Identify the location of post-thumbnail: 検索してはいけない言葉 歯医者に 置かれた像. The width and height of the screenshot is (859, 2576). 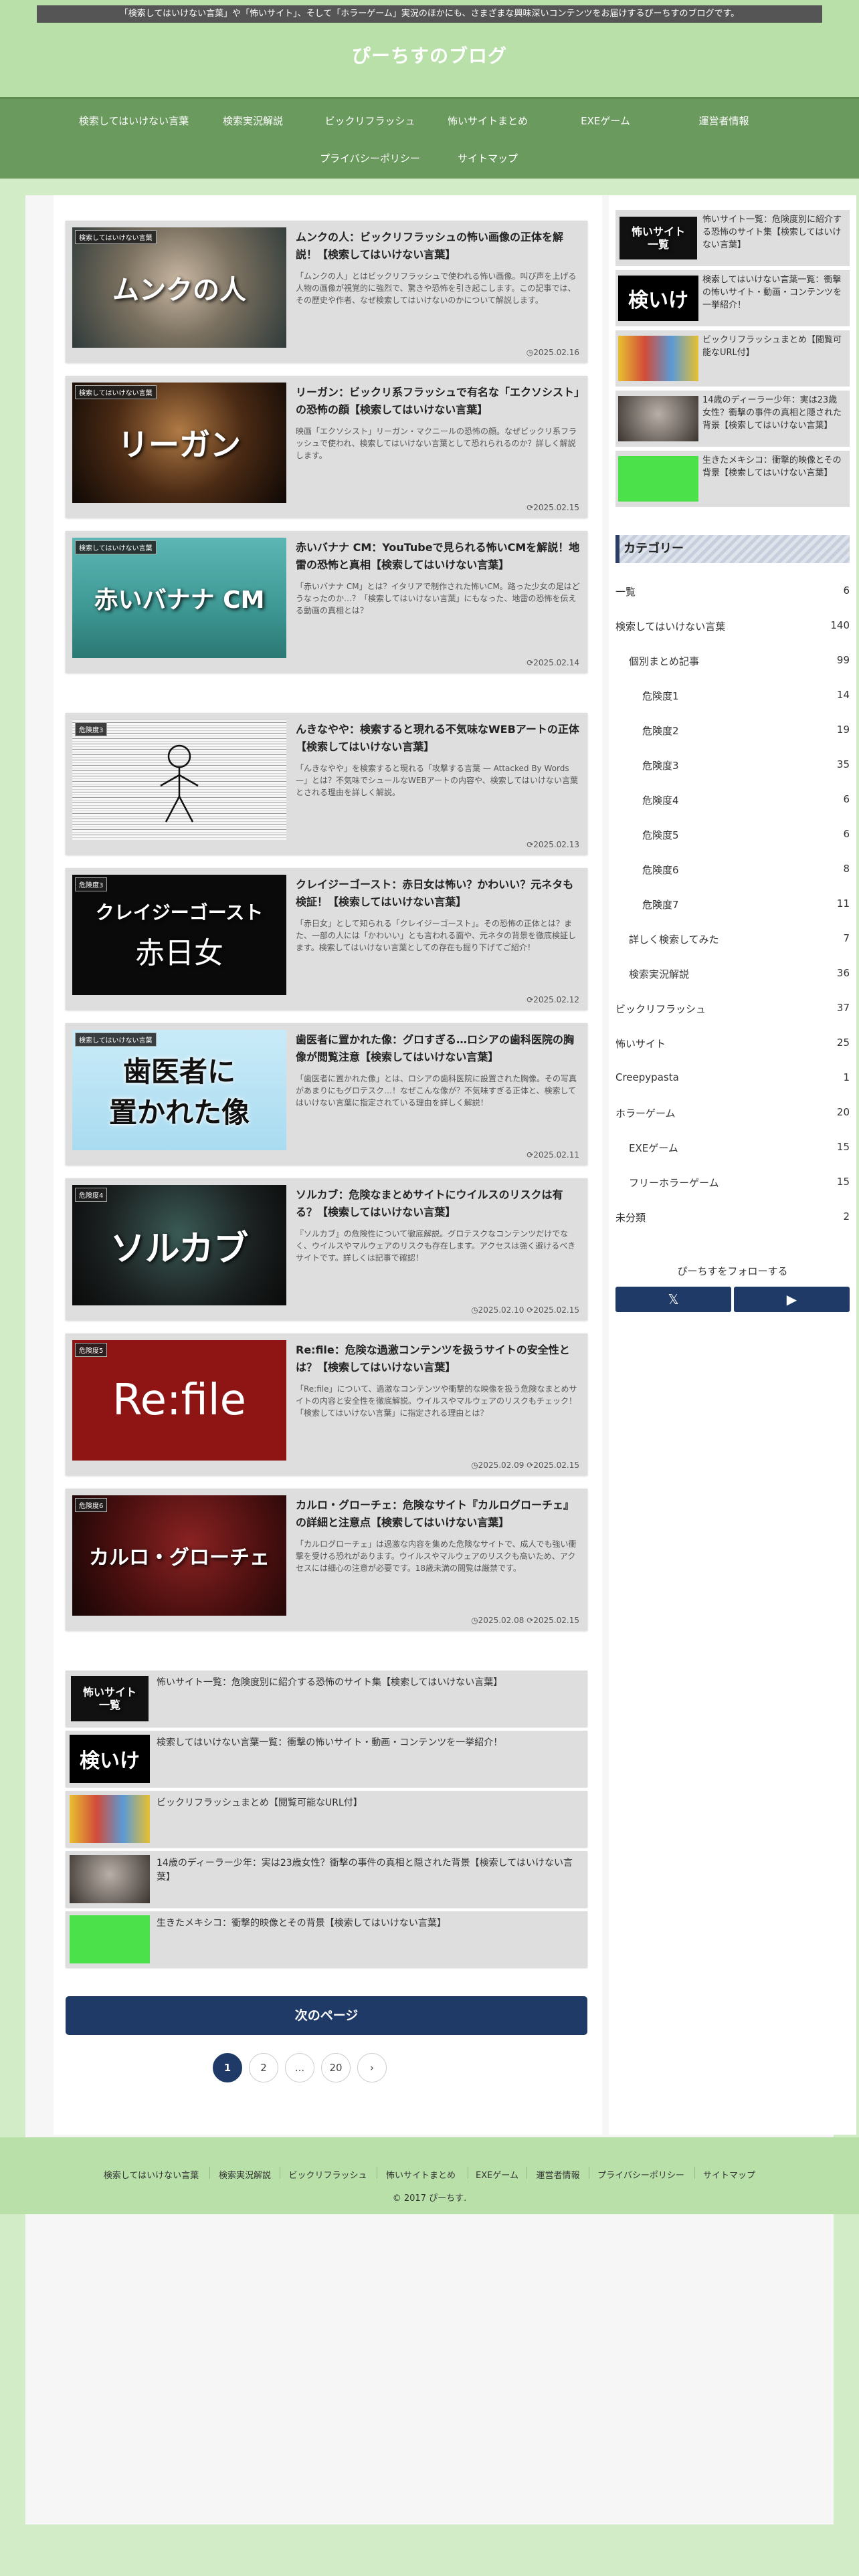
(179, 1090).